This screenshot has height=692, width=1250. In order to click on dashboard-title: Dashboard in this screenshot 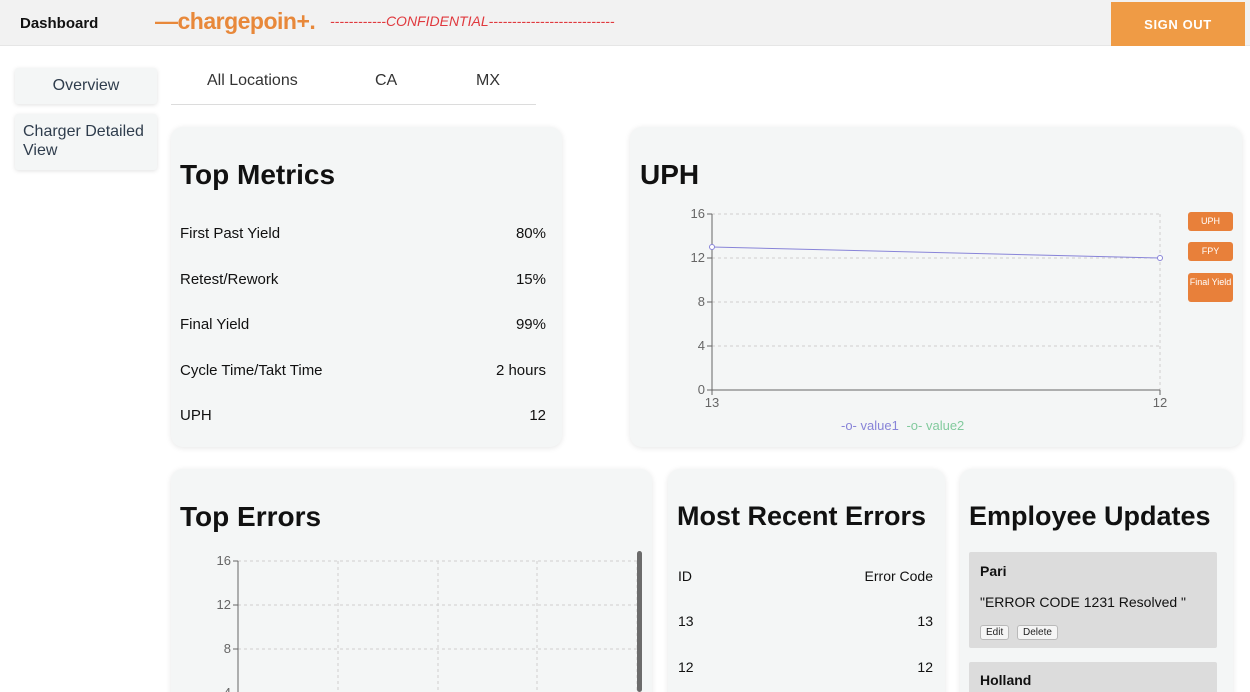, I will do `click(59, 23)`.